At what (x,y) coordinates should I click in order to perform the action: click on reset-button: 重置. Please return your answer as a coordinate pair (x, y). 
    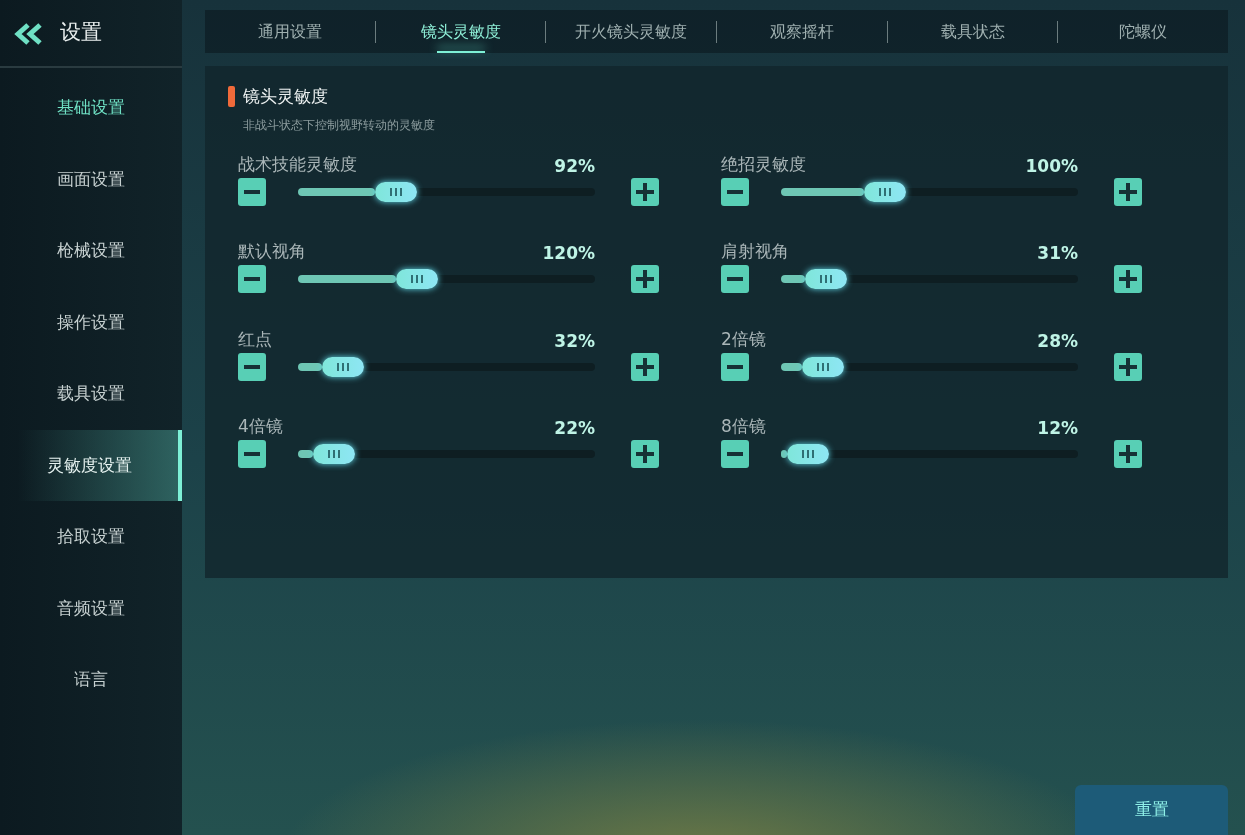
    Looking at the image, I should click on (1151, 810).